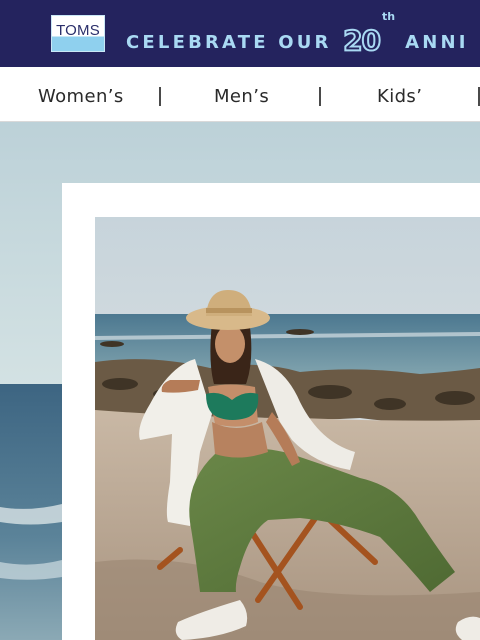  I want to click on anniversary-ordinal: th, so click(389, 16).